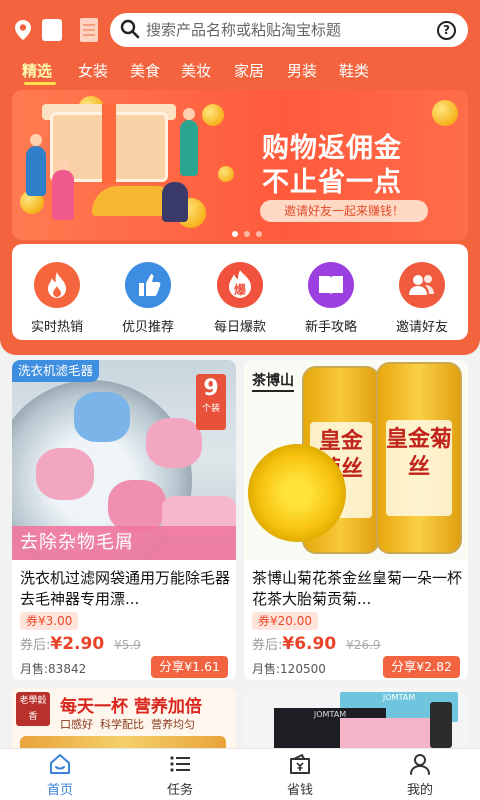  Describe the element at coordinates (240, 774) in the screenshot. I see `bottom-navigation: 首页 任务 省钱 我的` at that location.